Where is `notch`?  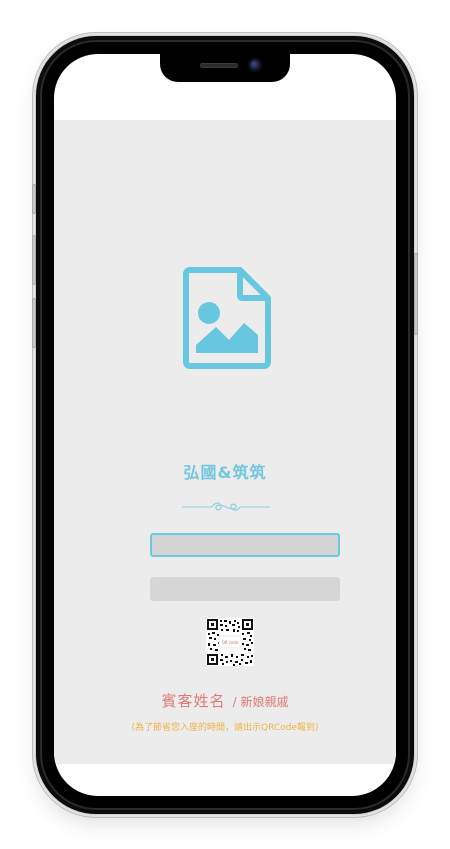 notch is located at coordinates (225, 68).